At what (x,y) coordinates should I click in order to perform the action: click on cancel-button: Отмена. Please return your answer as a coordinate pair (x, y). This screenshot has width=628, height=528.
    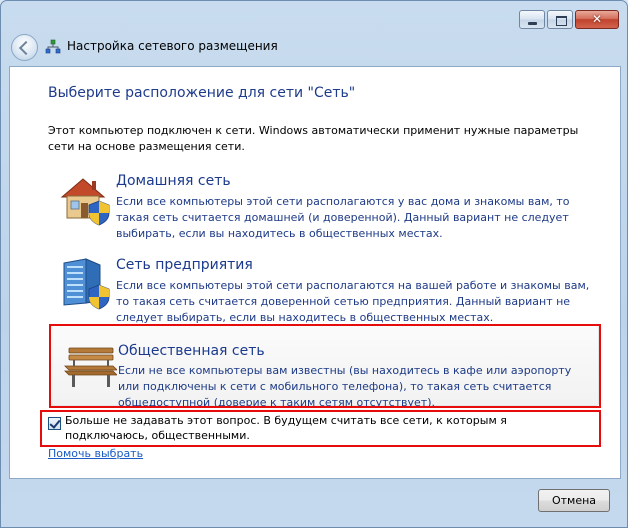
    Looking at the image, I should click on (574, 500).